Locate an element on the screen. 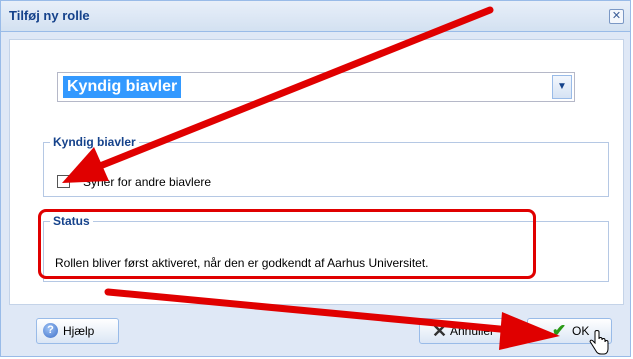  help-button: ? Hjælp is located at coordinates (77, 331).